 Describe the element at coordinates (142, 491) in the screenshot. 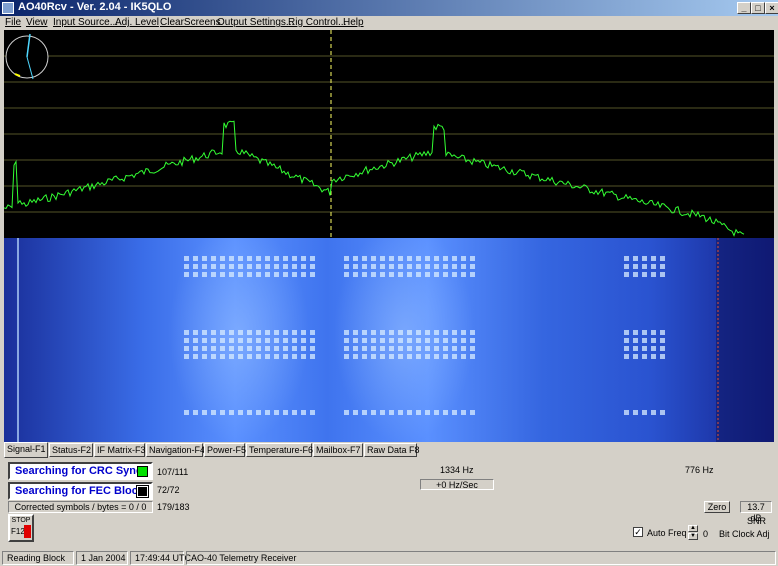

I see `fec-indicator-icon` at that location.